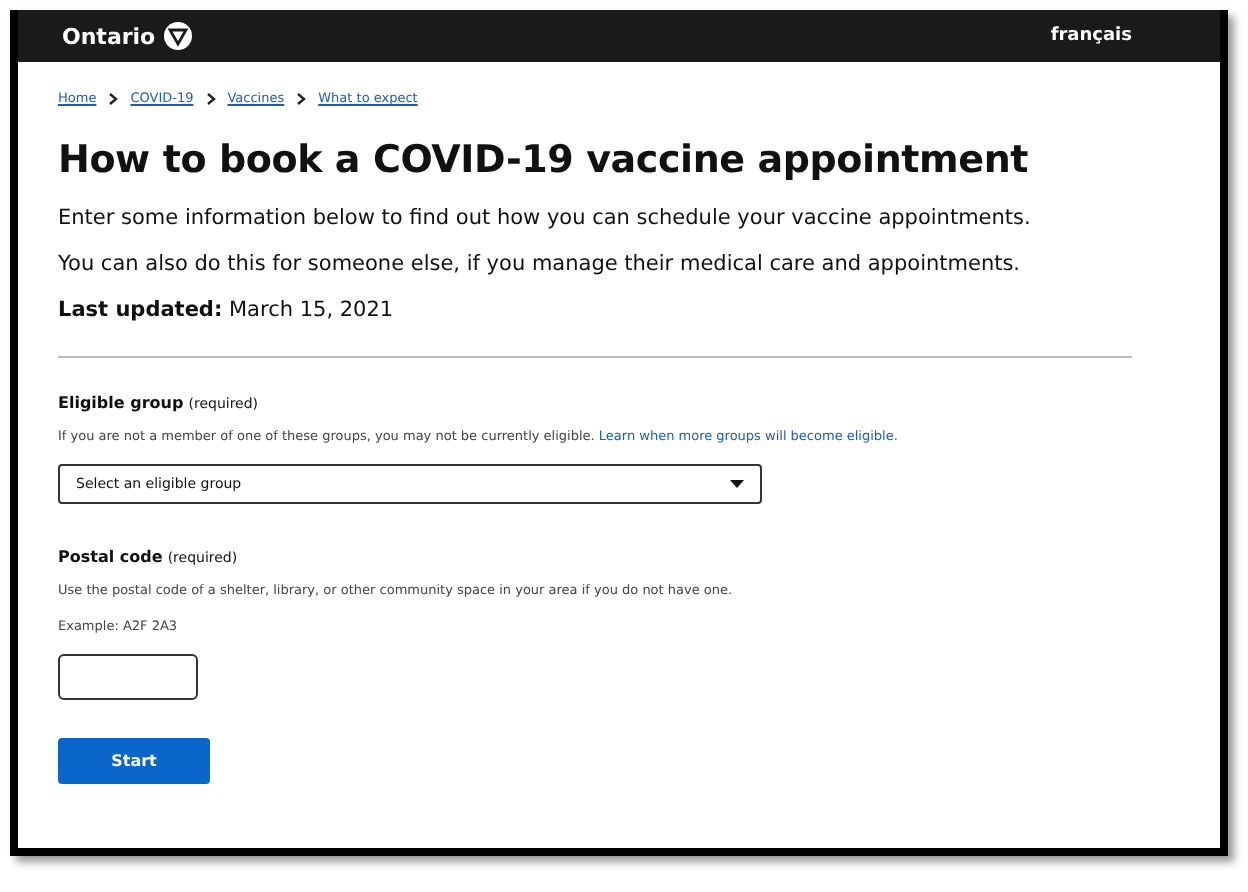  What do you see at coordinates (177, 36) in the screenshot?
I see `trillium-icon` at bounding box center [177, 36].